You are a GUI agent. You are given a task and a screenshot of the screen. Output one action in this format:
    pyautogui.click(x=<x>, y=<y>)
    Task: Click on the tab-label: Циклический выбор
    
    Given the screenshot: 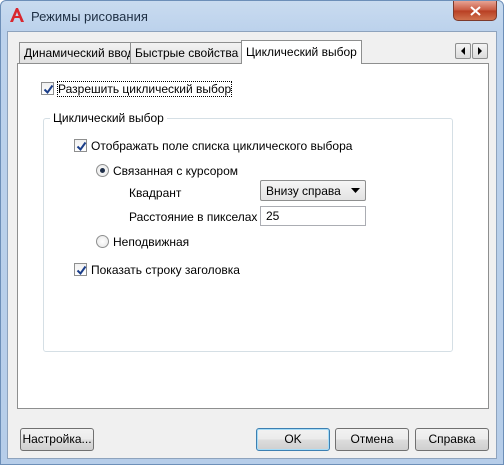 What is the action you would take?
    pyautogui.click(x=301, y=52)
    